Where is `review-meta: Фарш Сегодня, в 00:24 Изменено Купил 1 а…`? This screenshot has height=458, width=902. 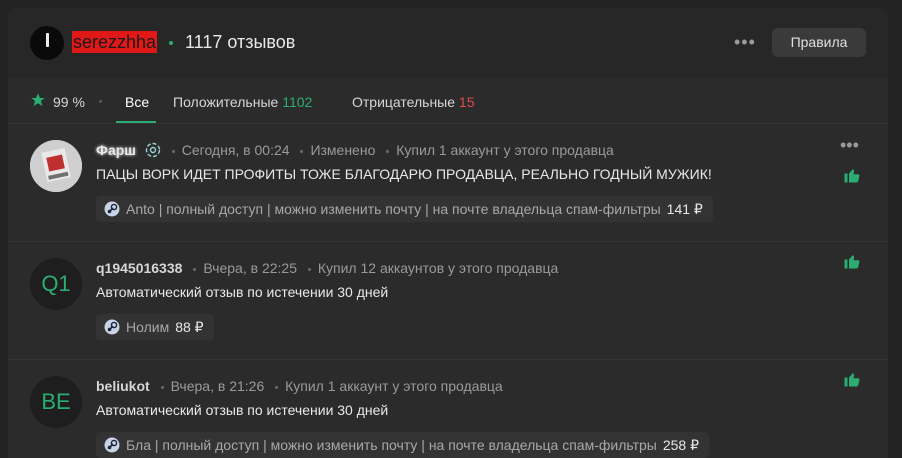 review-meta: Фарш Сегодня, в 00:24 Изменено Купил 1 а… is located at coordinates (355, 150).